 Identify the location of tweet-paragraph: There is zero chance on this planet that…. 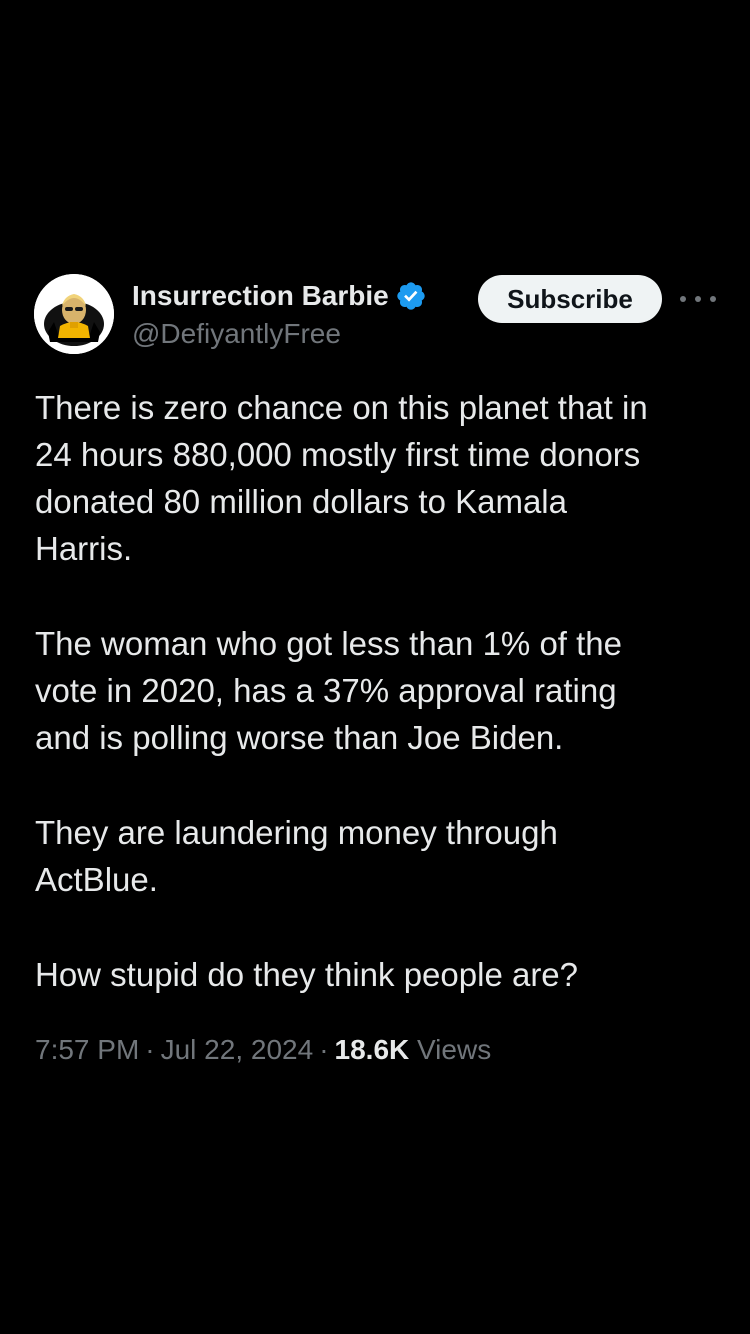
(341, 478).